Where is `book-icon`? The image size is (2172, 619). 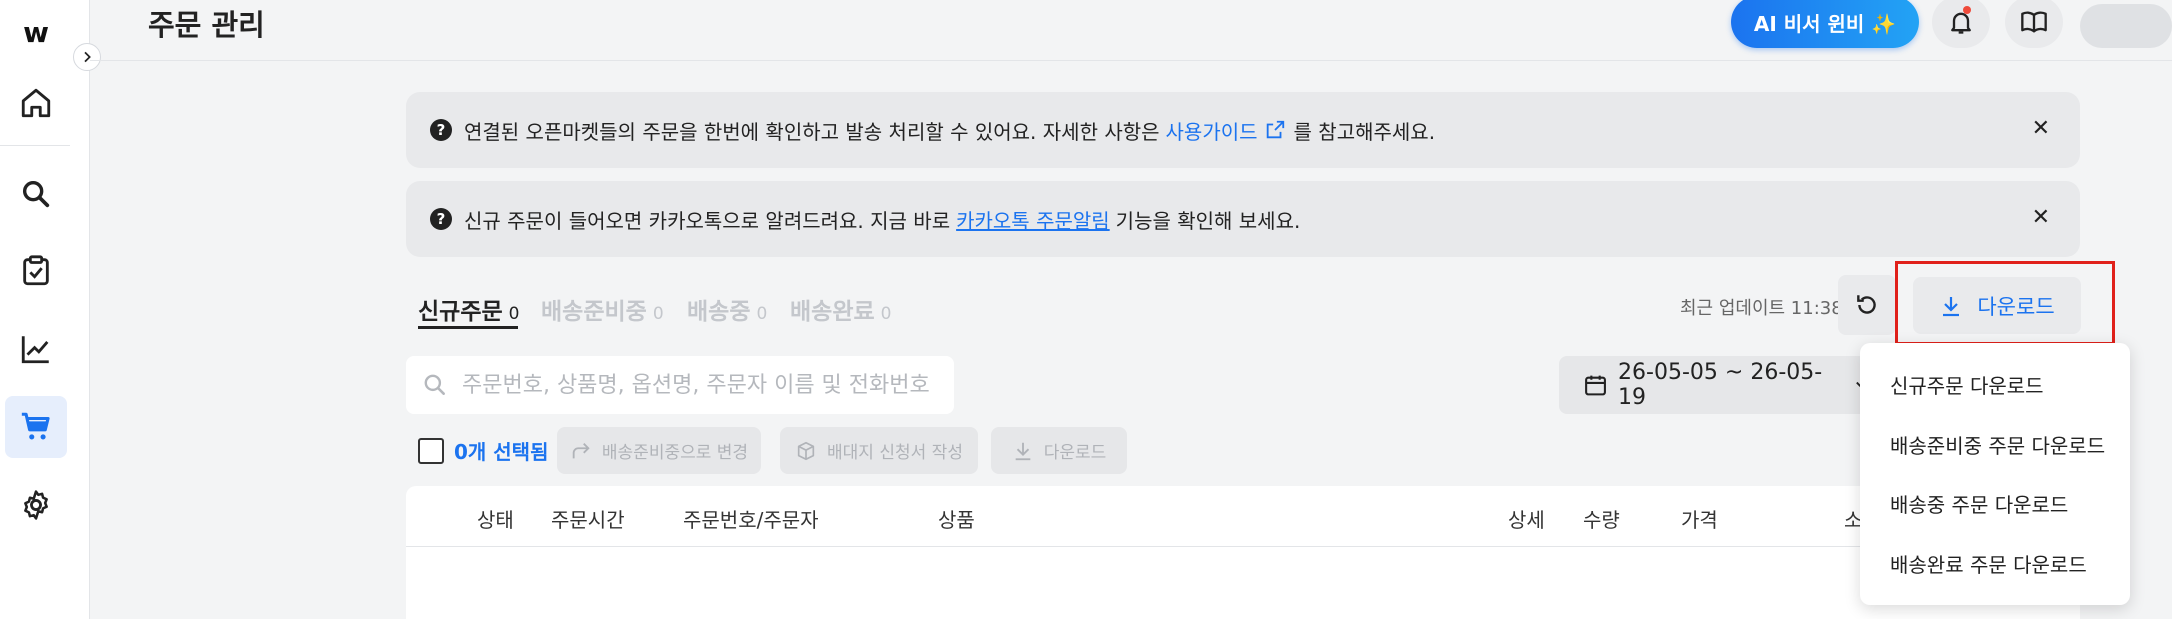
book-icon is located at coordinates (2034, 22).